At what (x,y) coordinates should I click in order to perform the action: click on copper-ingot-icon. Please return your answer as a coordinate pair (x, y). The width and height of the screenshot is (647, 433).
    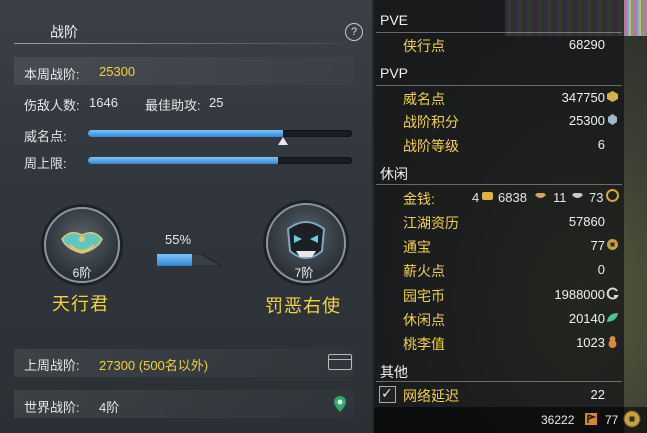
    Looking at the image, I should click on (577, 195).